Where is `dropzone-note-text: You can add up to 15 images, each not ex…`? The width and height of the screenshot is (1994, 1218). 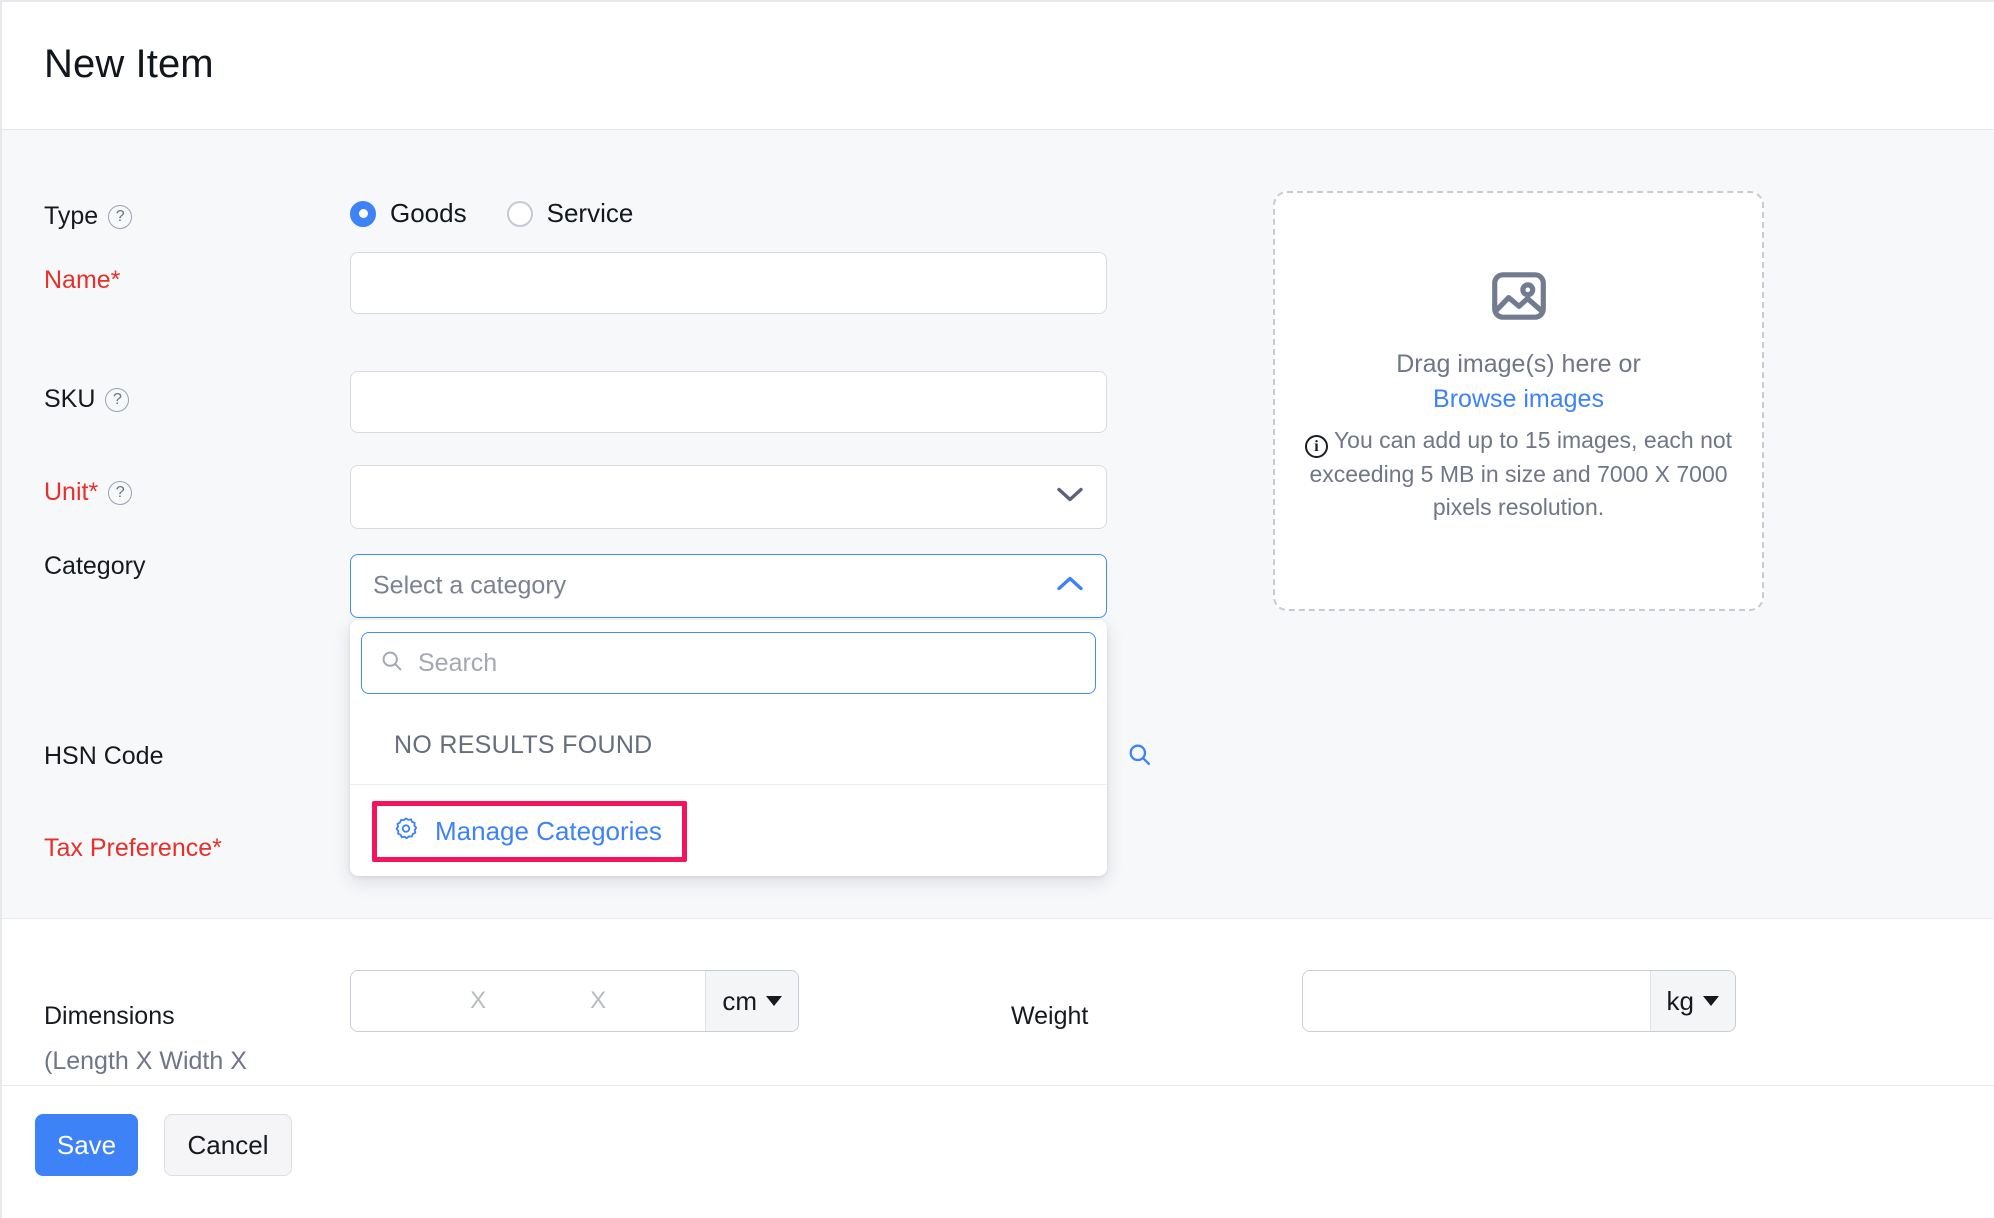 dropzone-note-text: You can add up to 15 images, each not ex… is located at coordinates (1521, 473).